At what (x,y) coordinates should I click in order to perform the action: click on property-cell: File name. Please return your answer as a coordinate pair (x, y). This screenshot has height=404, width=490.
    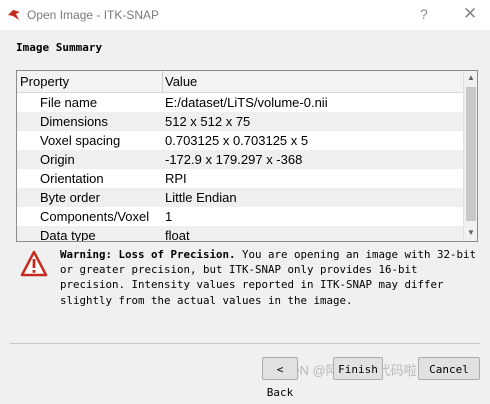
    Looking at the image, I should click on (69, 102).